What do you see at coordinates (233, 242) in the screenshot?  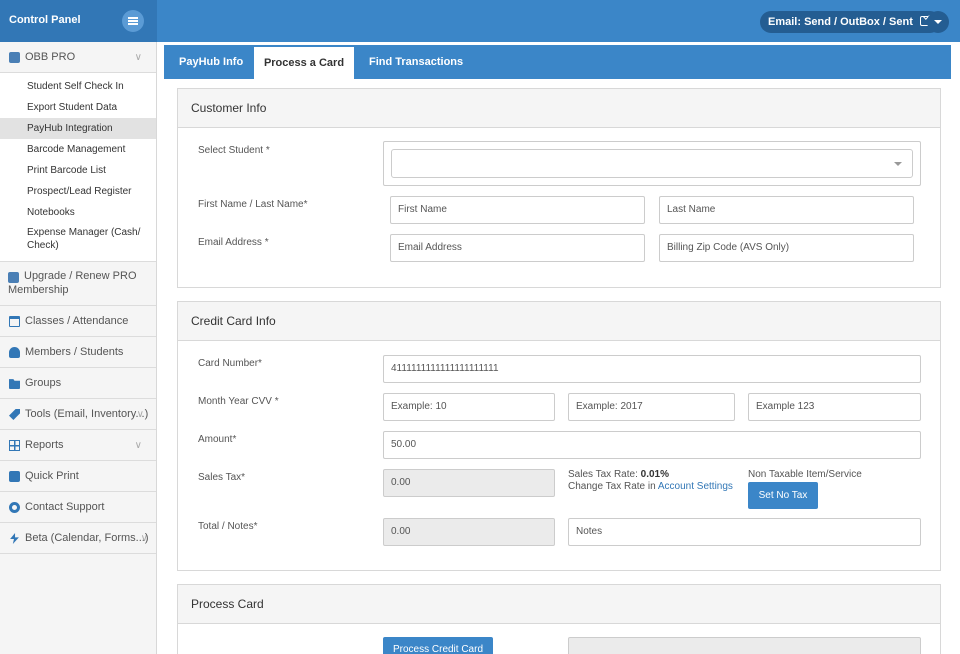 I see `email-label: Email Address *` at bounding box center [233, 242].